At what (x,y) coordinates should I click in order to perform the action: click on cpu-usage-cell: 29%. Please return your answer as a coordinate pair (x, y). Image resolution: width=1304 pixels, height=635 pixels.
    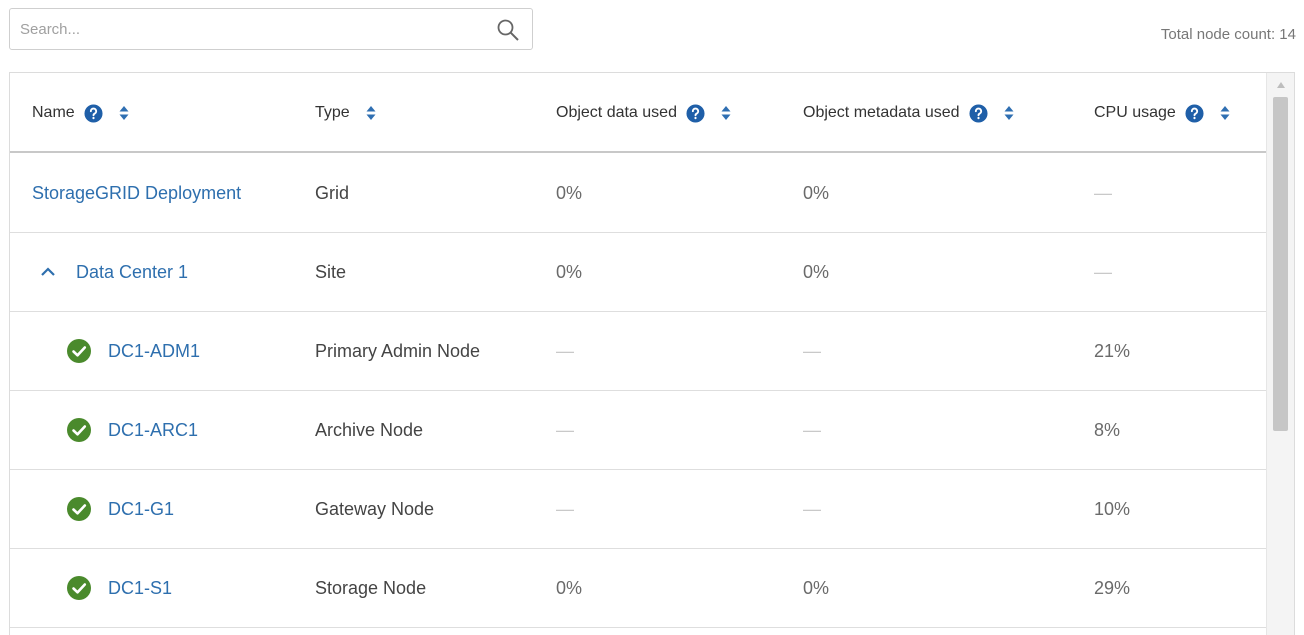
    Looking at the image, I should click on (1112, 587).